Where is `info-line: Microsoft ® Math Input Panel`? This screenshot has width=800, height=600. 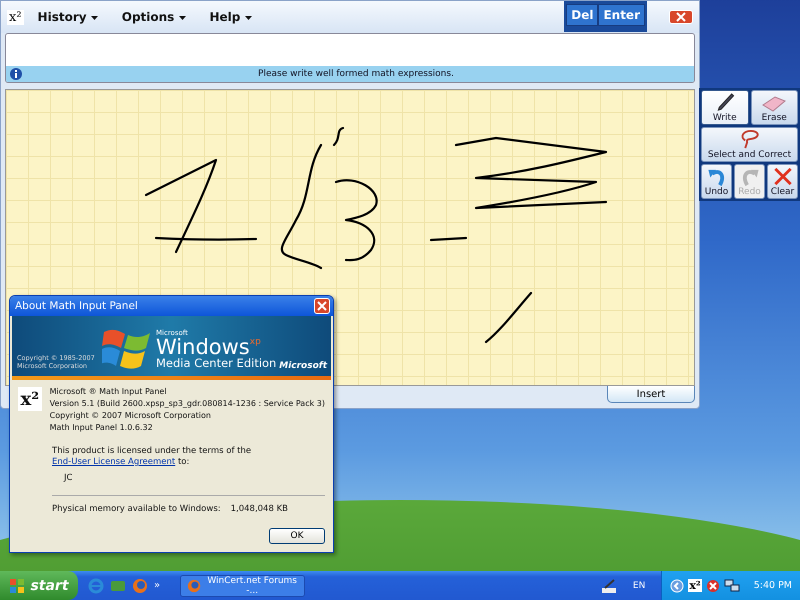 info-line: Microsoft ® Math Input Panel is located at coordinates (109, 391).